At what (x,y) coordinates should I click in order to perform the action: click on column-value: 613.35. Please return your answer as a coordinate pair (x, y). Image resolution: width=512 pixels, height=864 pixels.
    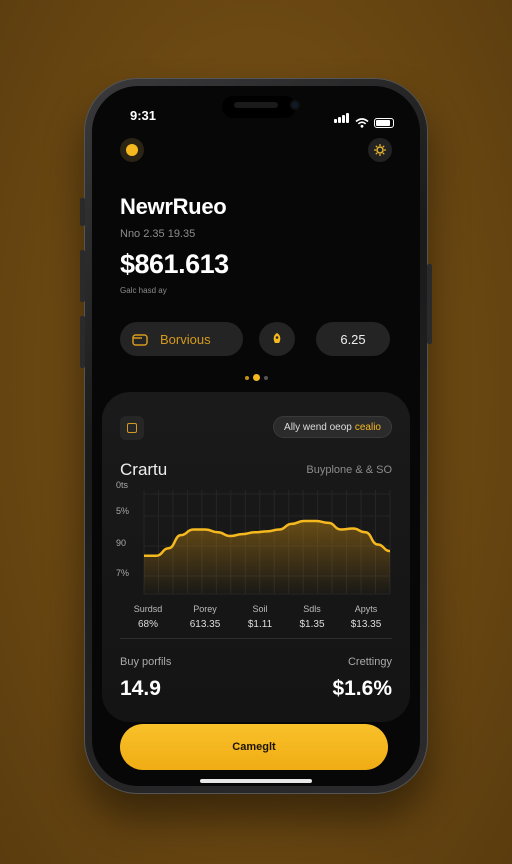
    Looking at the image, I should click on (205, 624).